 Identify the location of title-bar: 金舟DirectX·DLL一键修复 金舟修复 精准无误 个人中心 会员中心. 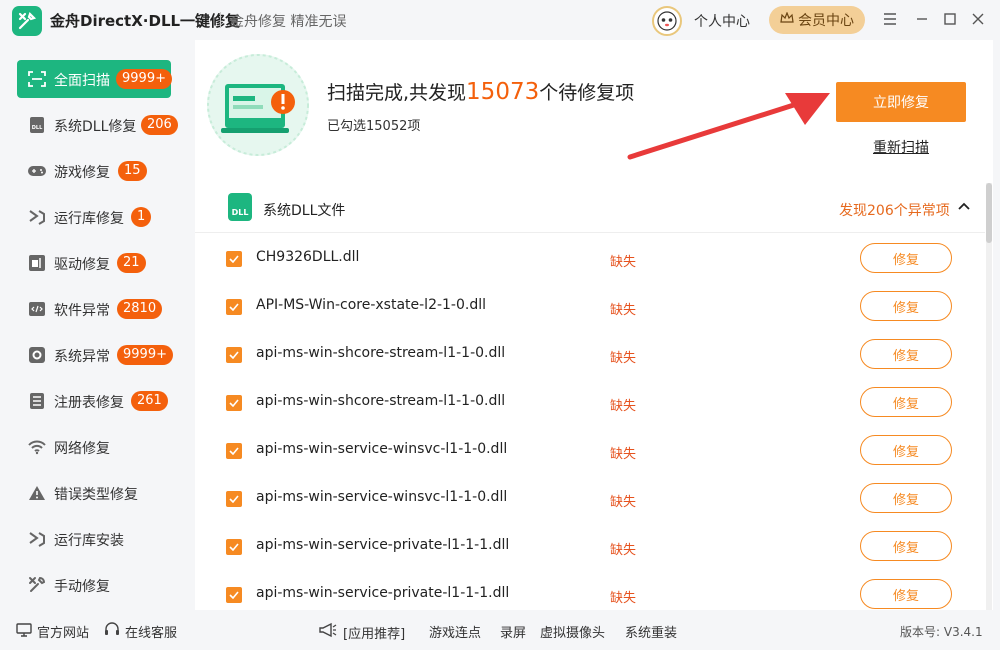
(500, 20).